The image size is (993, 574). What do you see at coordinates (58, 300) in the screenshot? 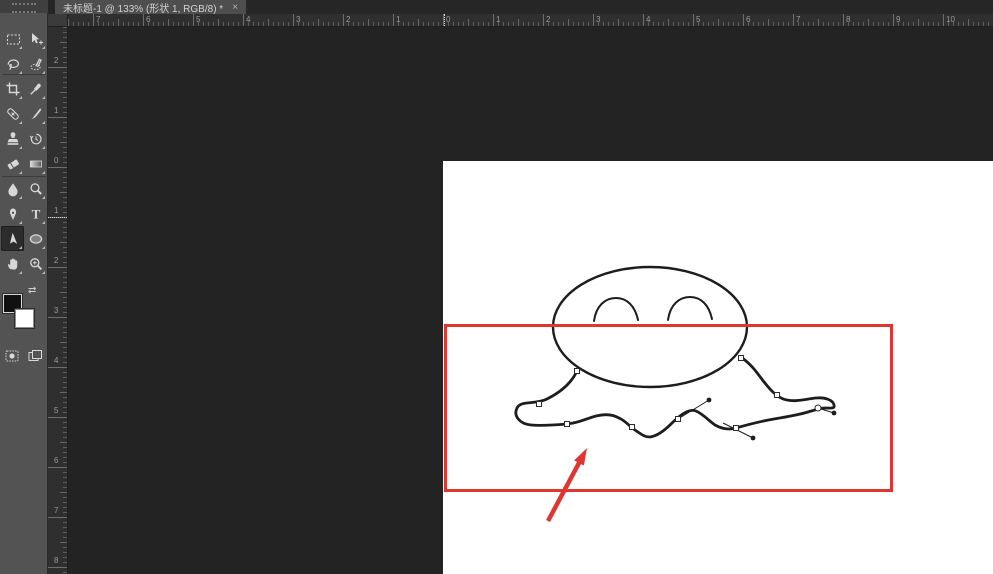
I see `vertical-ruler: 2 1 0 1 2 3 4 5 6 7 8` at bounding box center [58, 300].